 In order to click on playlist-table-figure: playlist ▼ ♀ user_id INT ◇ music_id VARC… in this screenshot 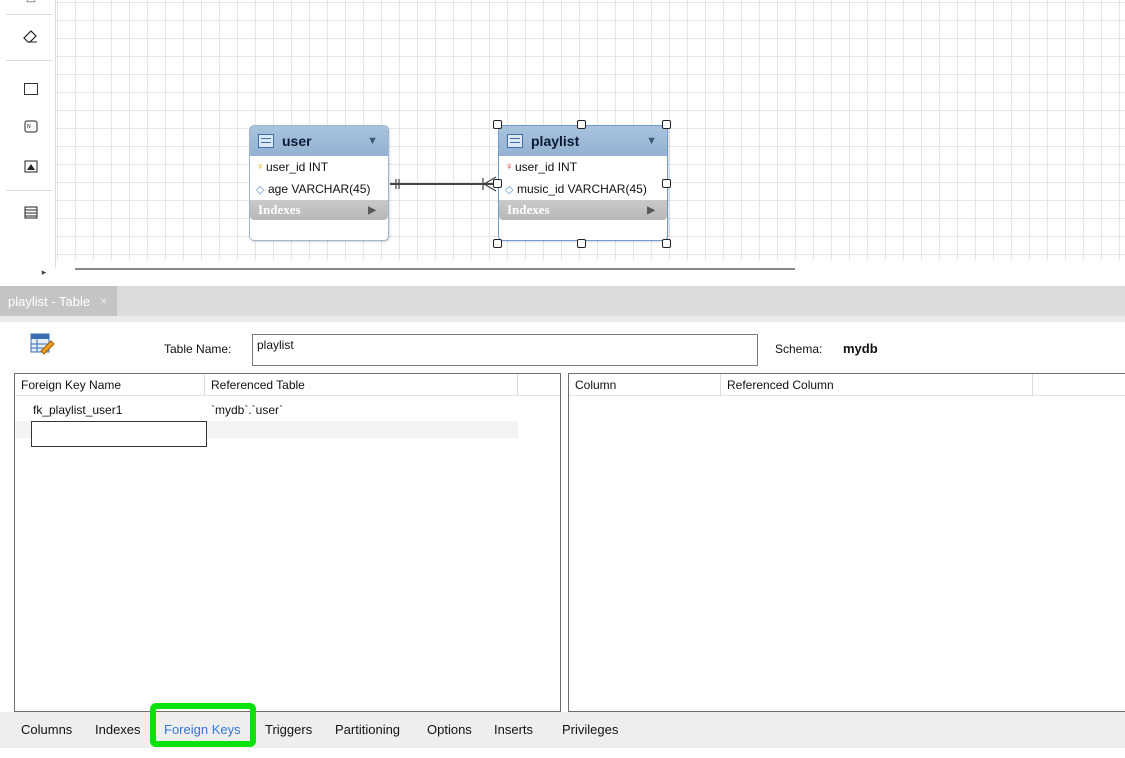, I will do `click(583, 183)`.